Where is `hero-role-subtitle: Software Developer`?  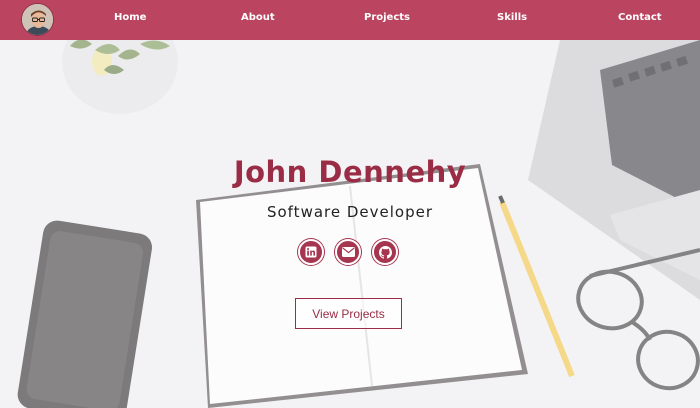 hero-role-subtitle: Software Developer is located at coordinates (350, 212).